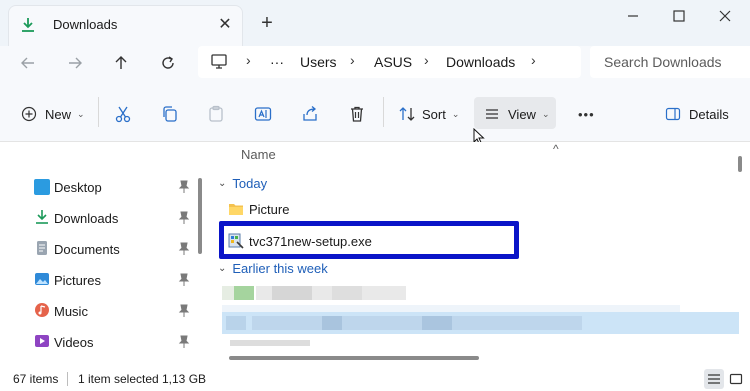 The image size is (750, 391). What do you see at coordinates (480, 323) in the screenshot?
I see `list-item-highlighted` at bounding box center [480, 323].